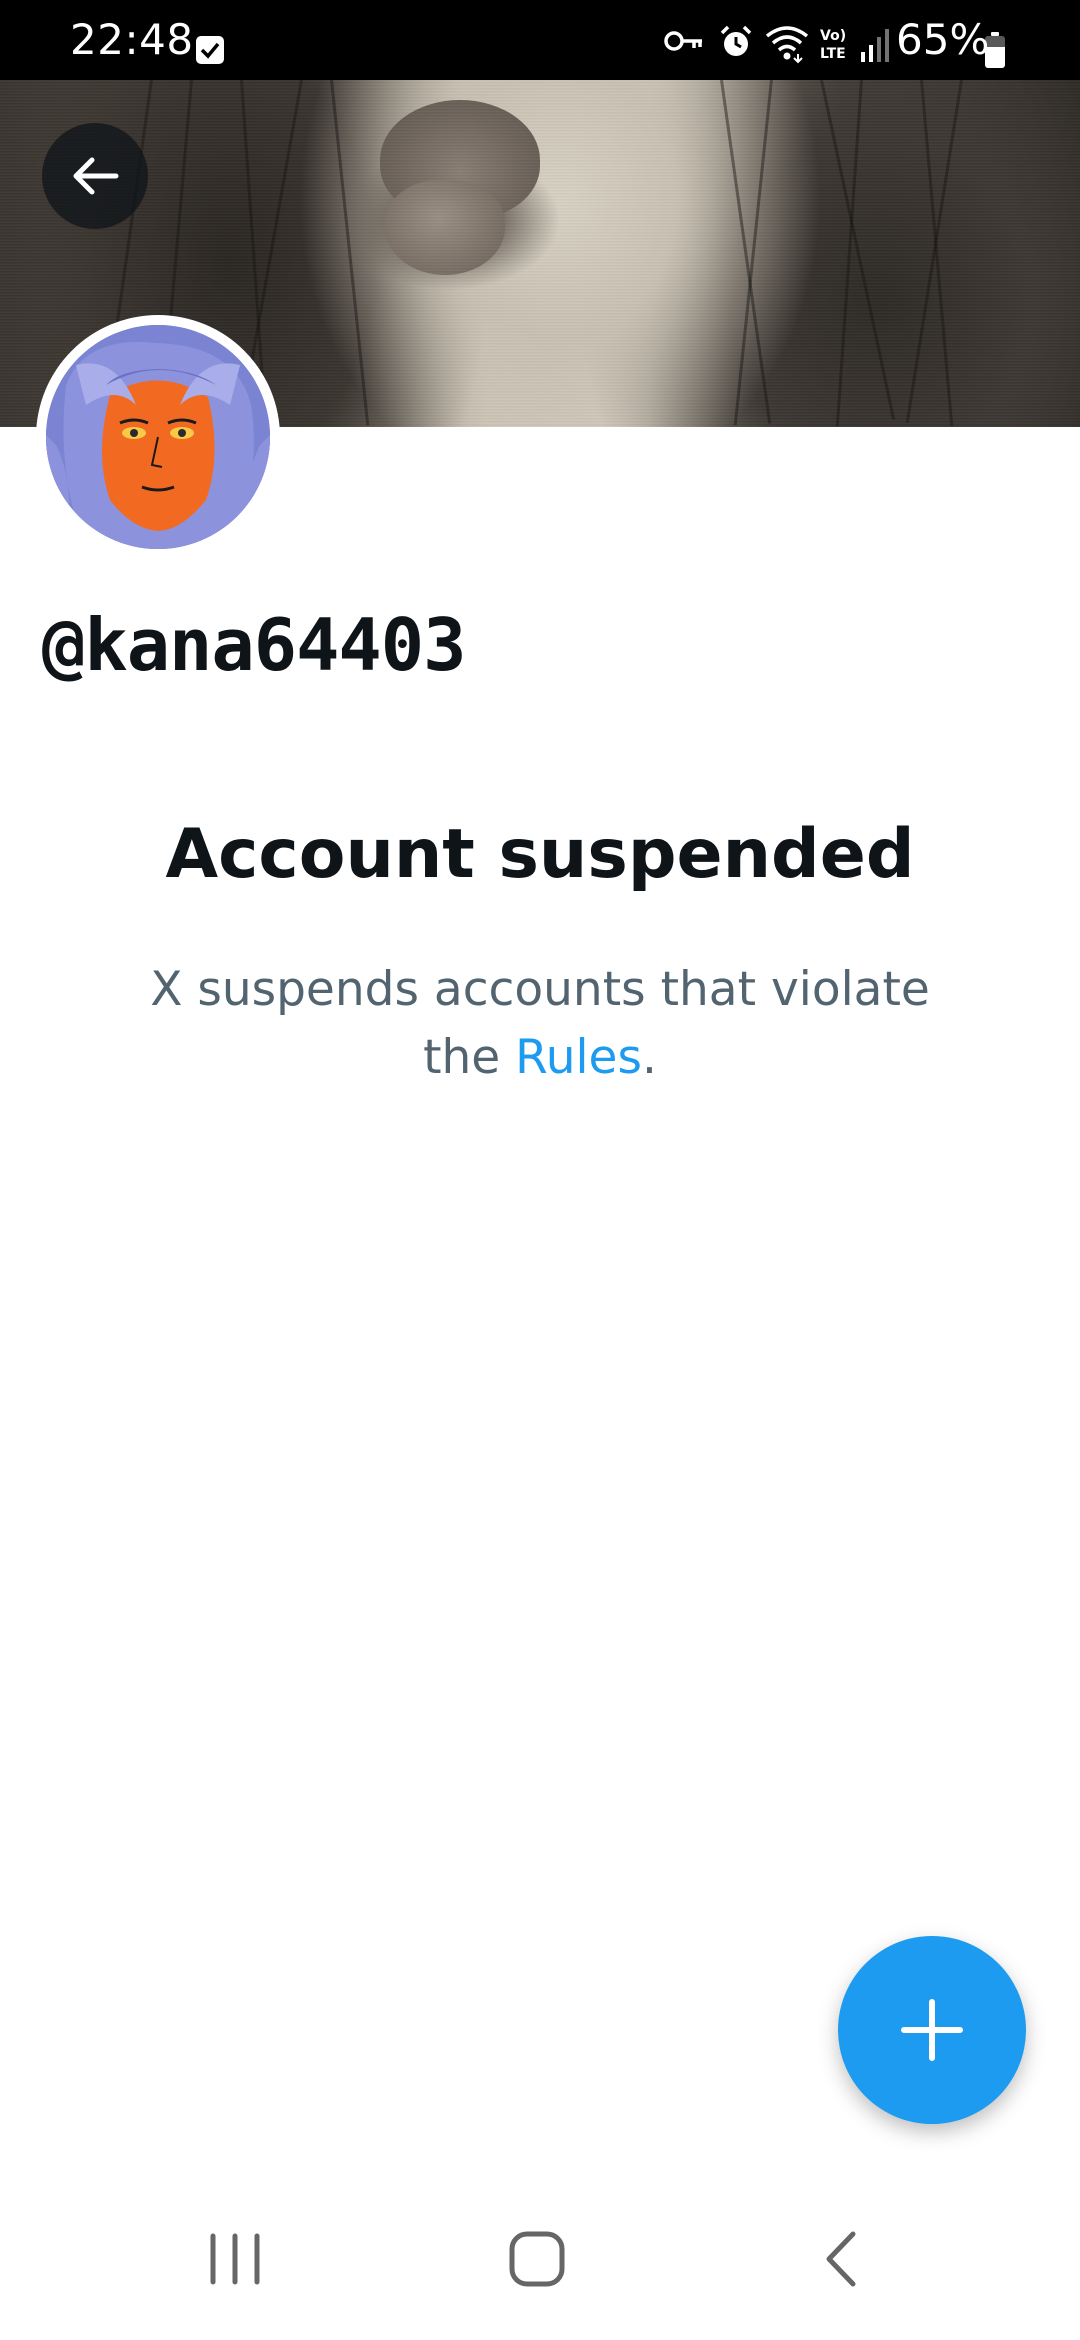 The height and width of the screenshot is (2340, 1080). I want to click on alarm-icon, so click(736, 40).